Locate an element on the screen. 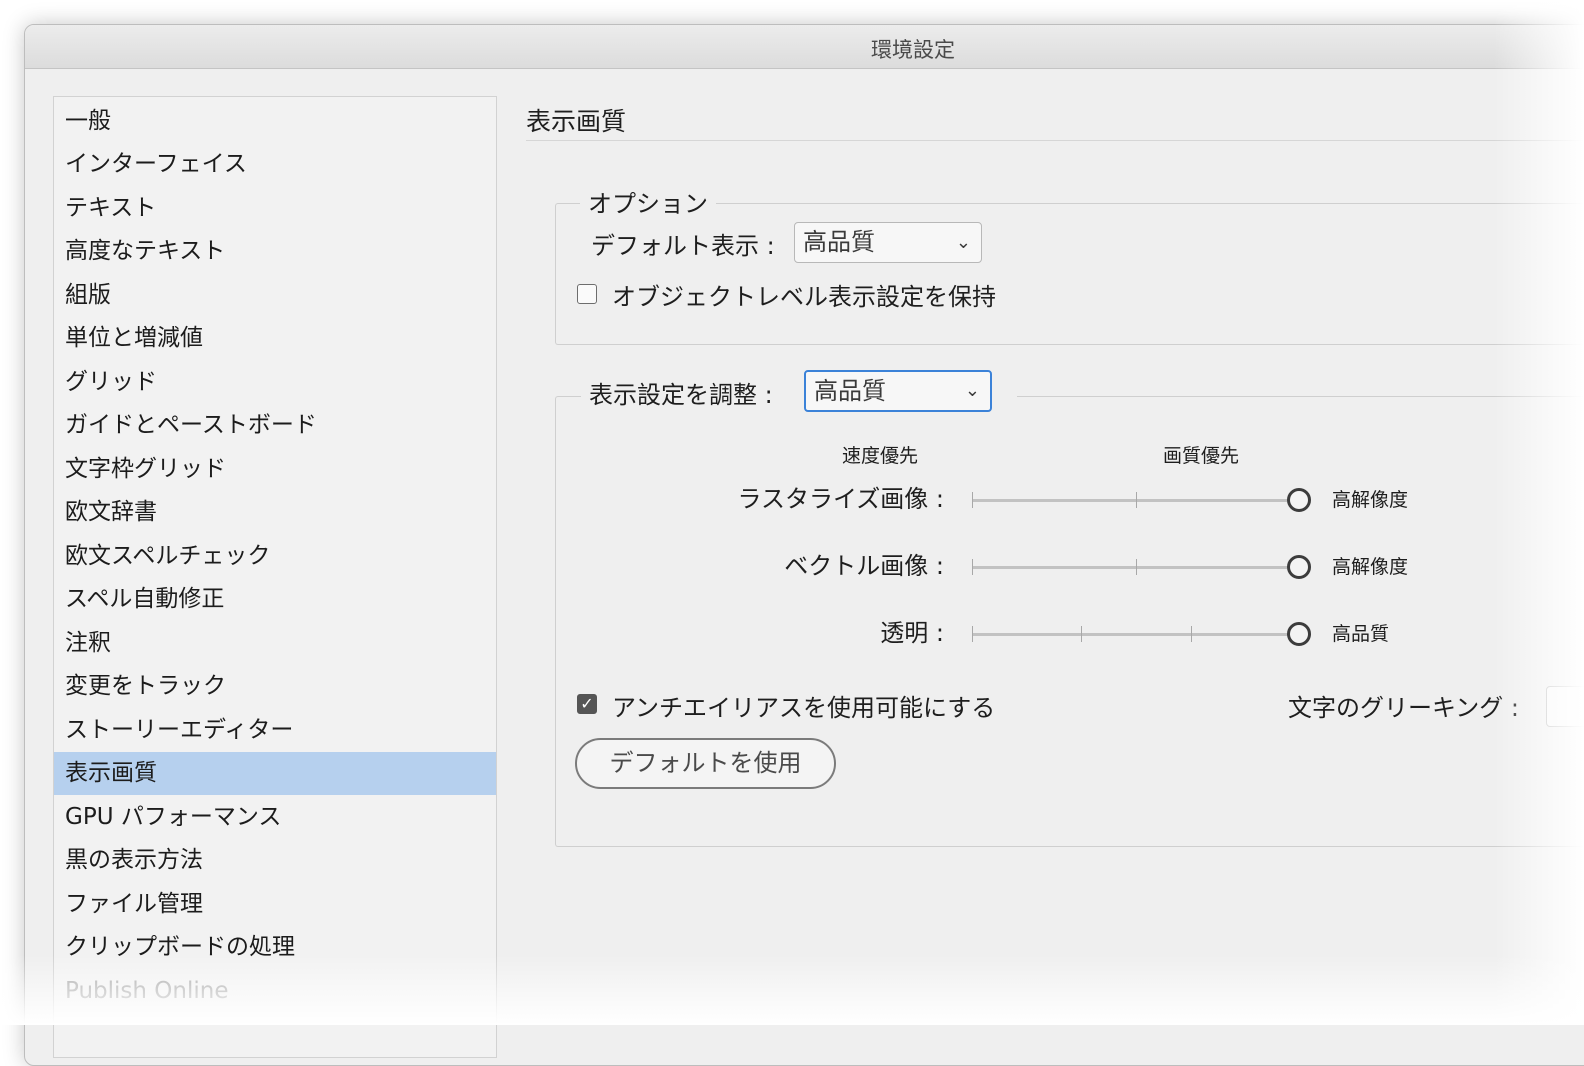 The image size is (1584, 1066). sidebar-item-grids: グリッド is located at coordinates (275, 382).